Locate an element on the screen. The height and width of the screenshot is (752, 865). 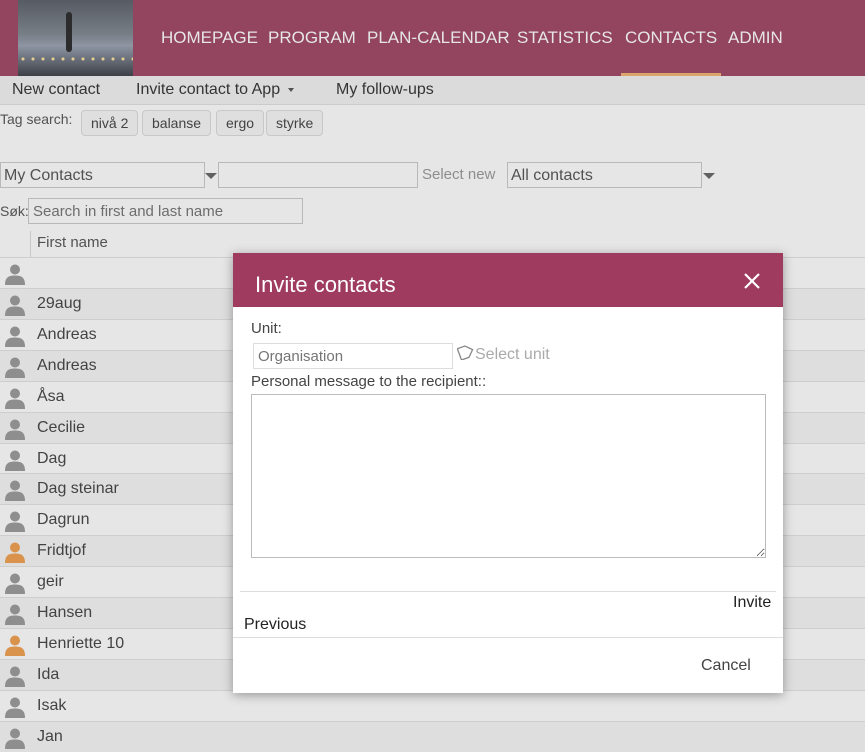
tag-icon is located at coordinates (465, 353).